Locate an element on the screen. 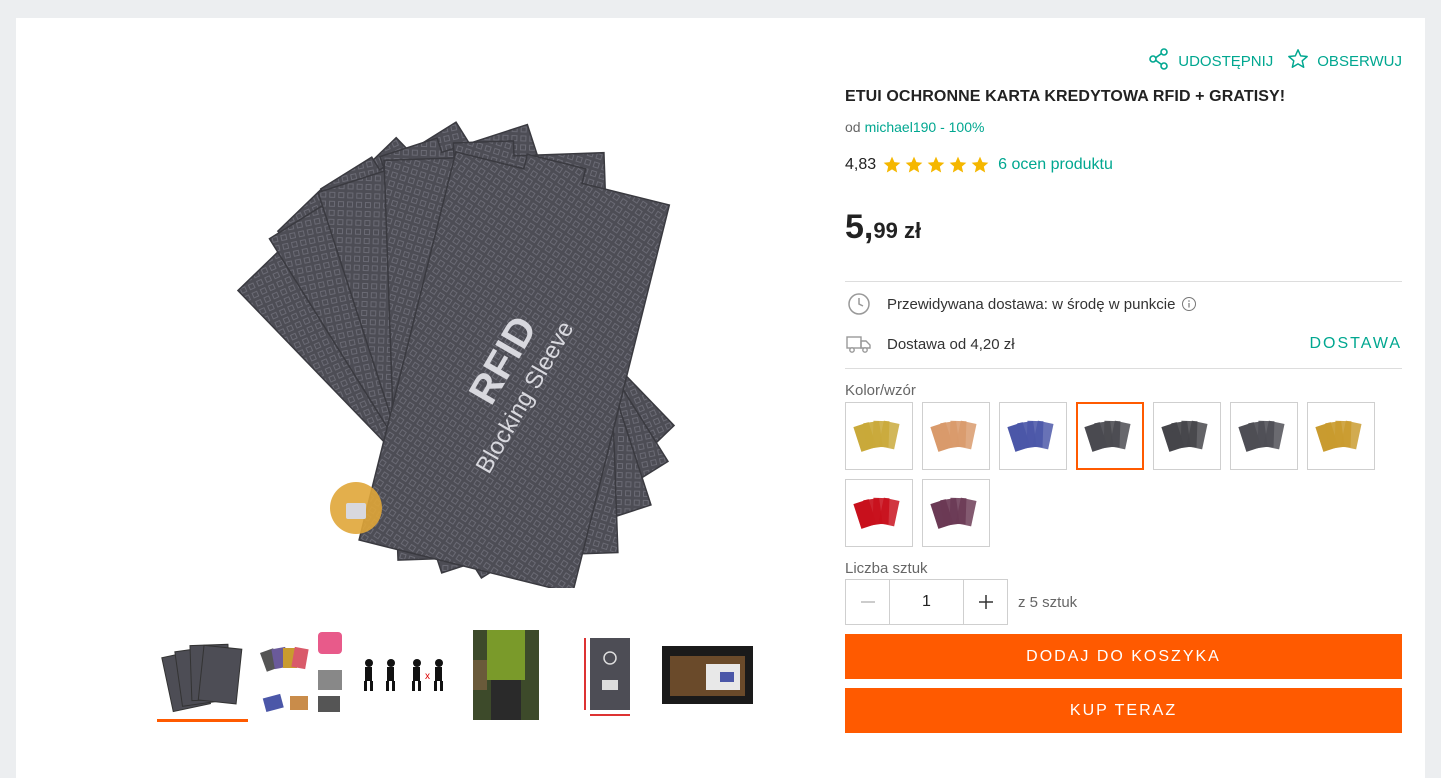 This screenshot has width=1441, height=778. plus-icon is located at coordinates (985, 602).